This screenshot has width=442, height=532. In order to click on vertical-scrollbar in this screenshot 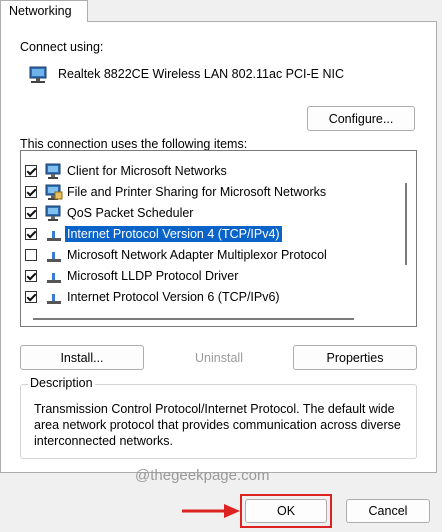, I will do `click(406, 224)`.